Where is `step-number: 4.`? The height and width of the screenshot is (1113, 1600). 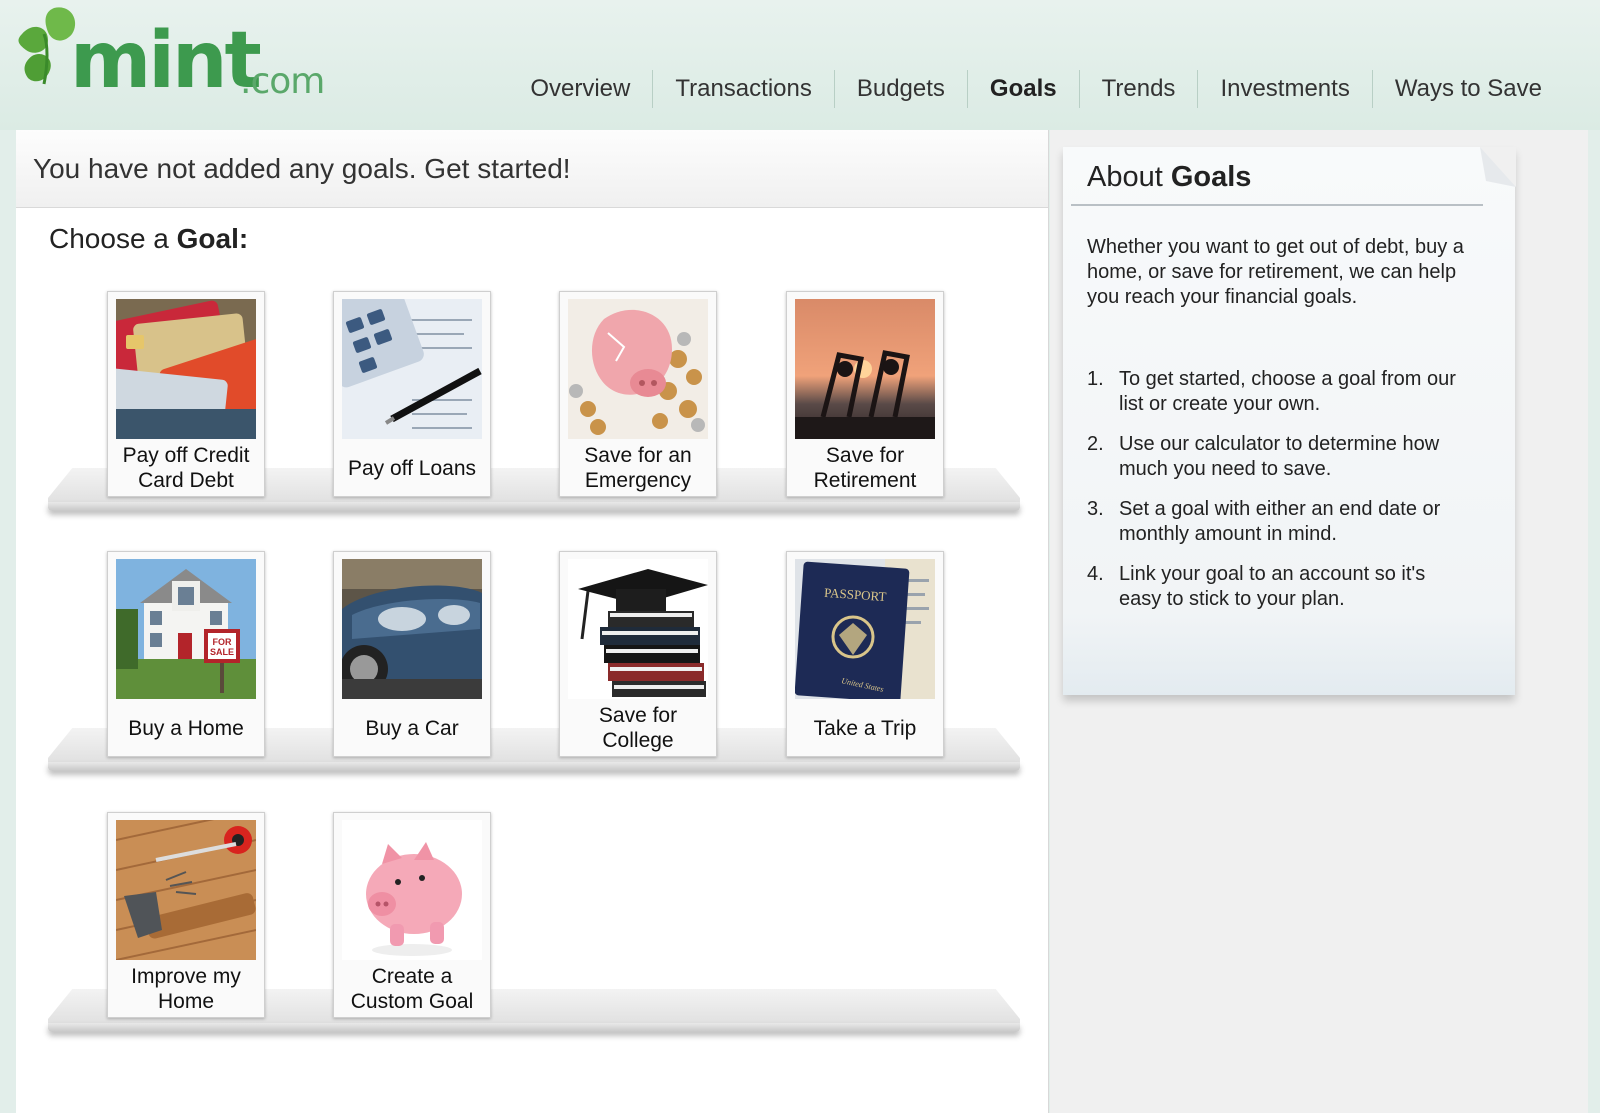
step-number: 4. is located at coordinates (1095, 574).